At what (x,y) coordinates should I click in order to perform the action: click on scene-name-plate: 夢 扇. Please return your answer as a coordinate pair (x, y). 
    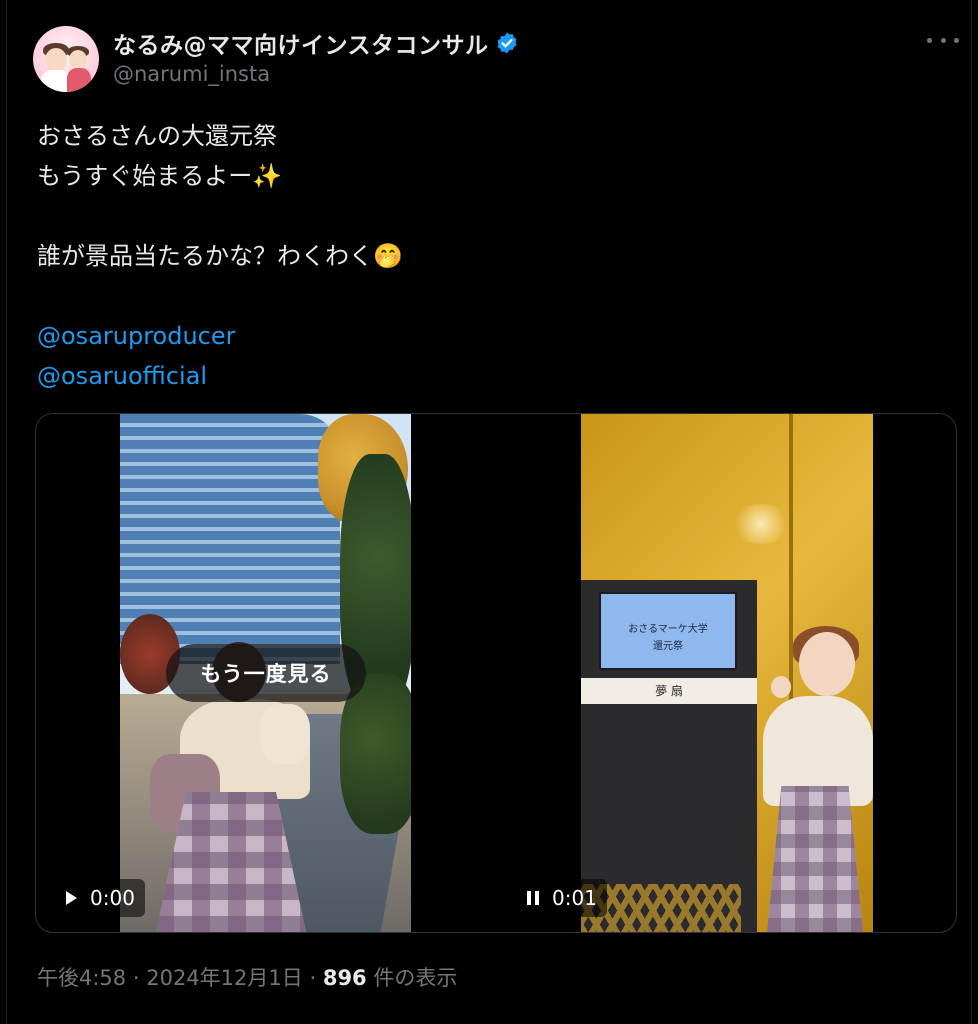
    Looking at the image, I should click on (669, 691).